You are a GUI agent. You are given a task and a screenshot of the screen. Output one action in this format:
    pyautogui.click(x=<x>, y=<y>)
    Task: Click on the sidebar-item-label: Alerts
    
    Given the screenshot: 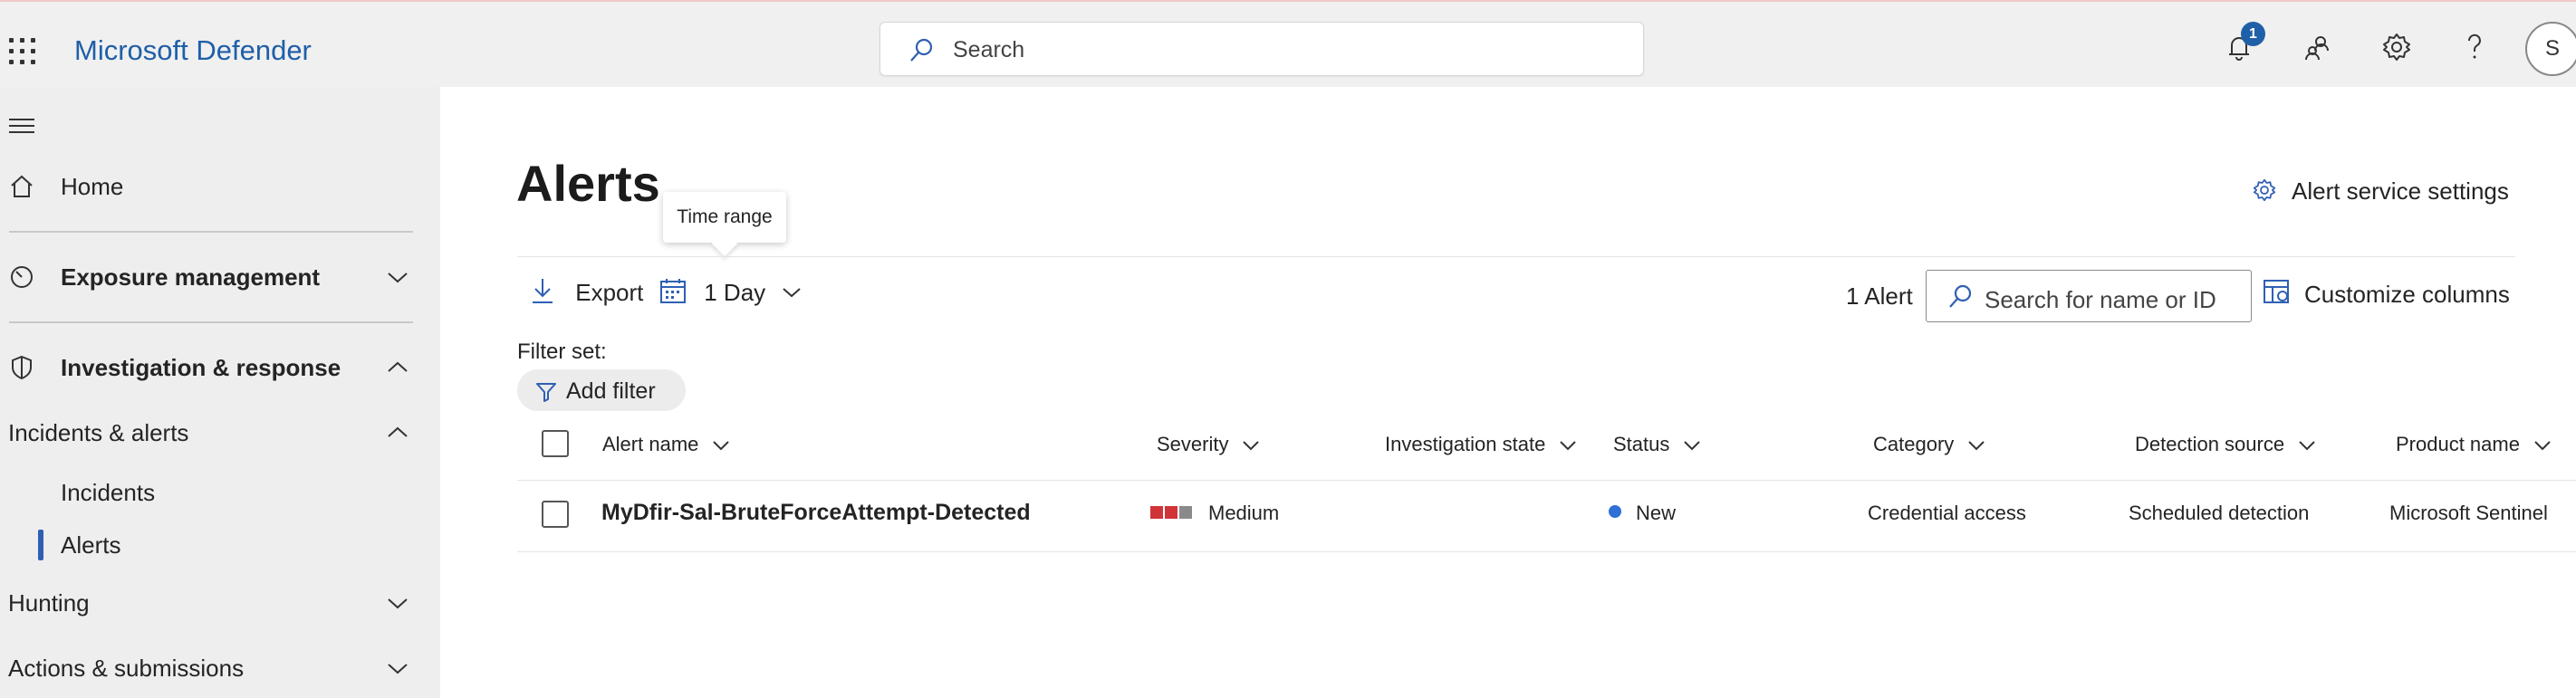 What is the action you would take?
    pyautogui.click(x=91, y=545)
    